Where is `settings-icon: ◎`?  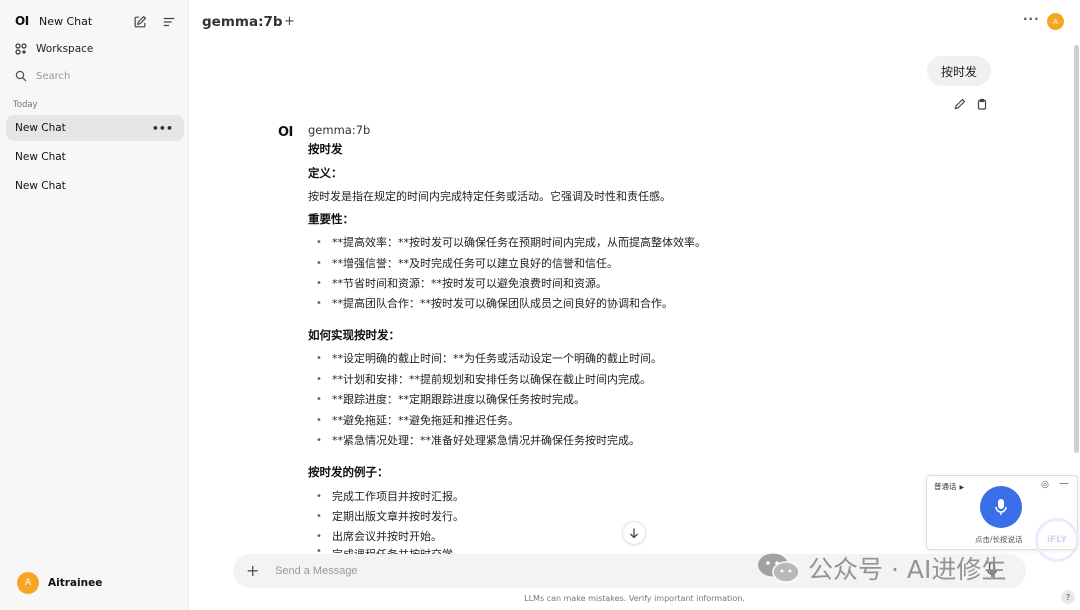
settings-icon: ◎ is located at coordinates (1045, 485).